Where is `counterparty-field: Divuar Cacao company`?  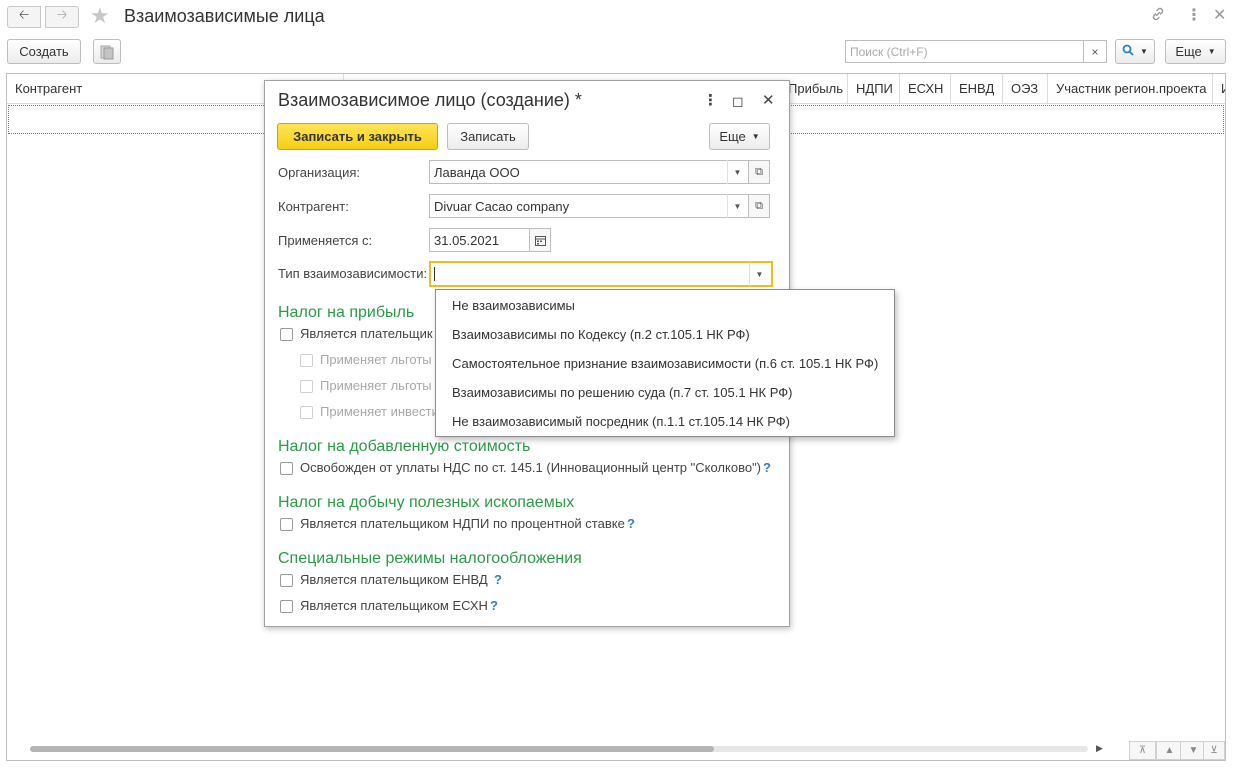 counterparty-field: Divuar Cacao company is located at coordinates (589, 206).